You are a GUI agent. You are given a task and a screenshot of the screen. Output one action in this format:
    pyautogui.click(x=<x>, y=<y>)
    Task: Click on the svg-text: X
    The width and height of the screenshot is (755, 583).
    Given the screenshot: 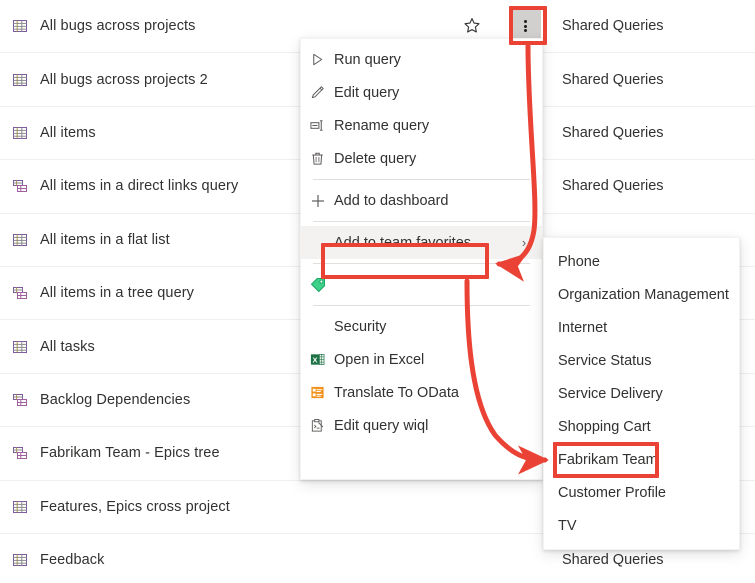 What is the action you would take?
    pyautogui.click(x=315, y=359)
    